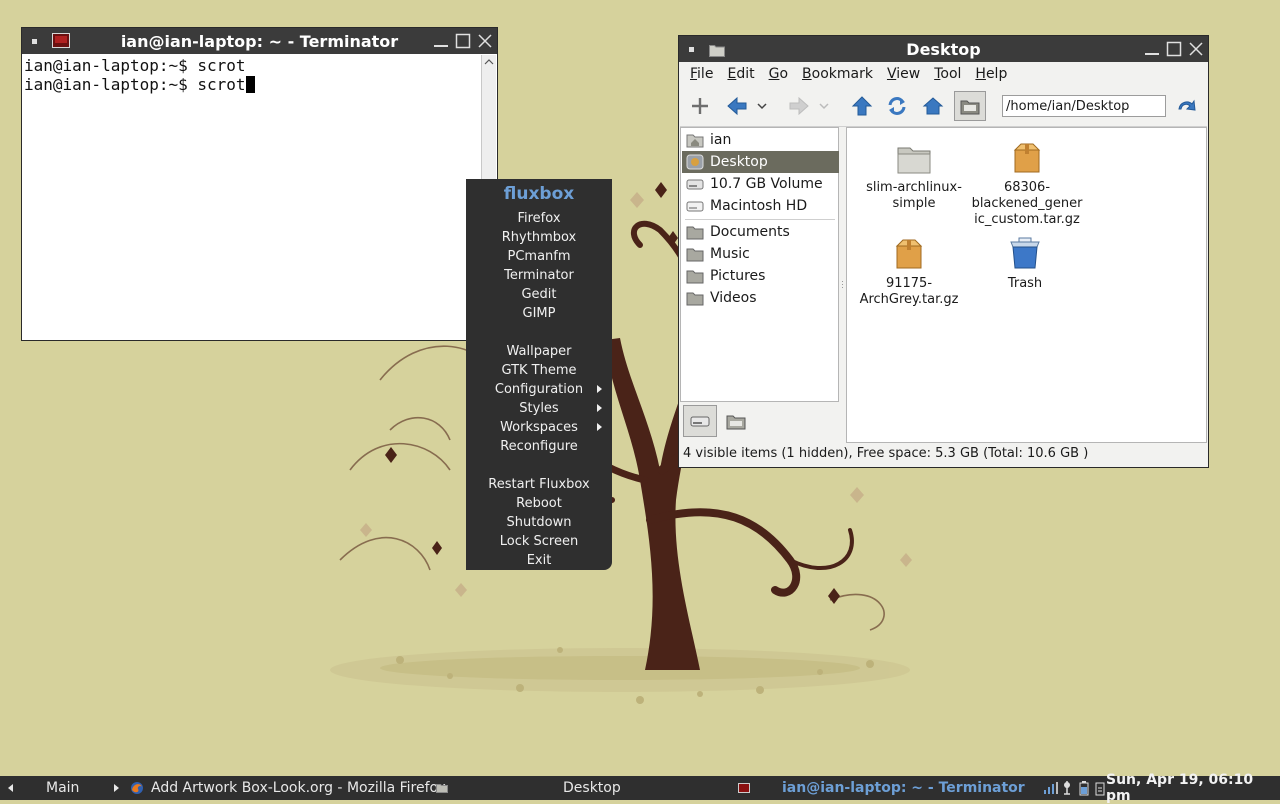  I want to click on file-name: 91175-, so click(909, 283).